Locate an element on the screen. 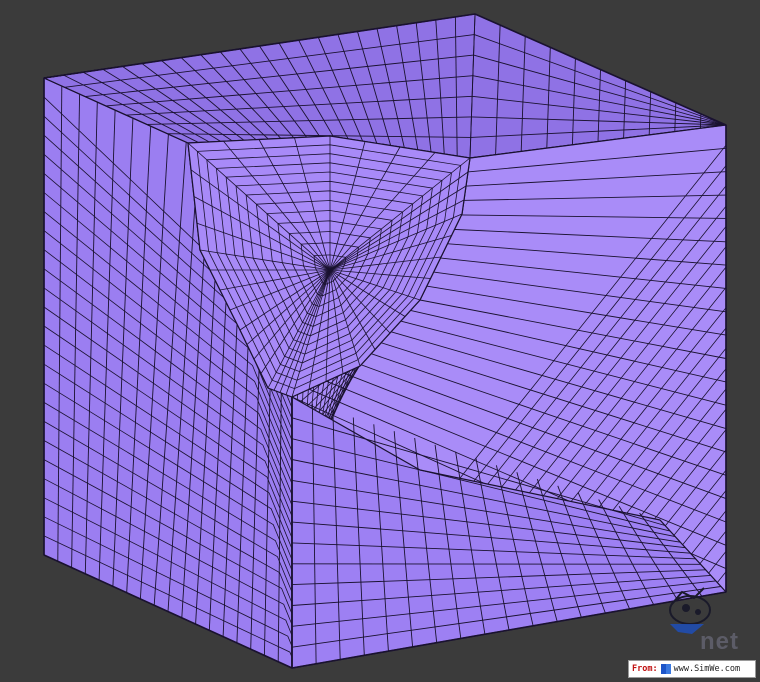 This screenshot has height=682, width=760. front-gridline is located at coordinates (496, 564).